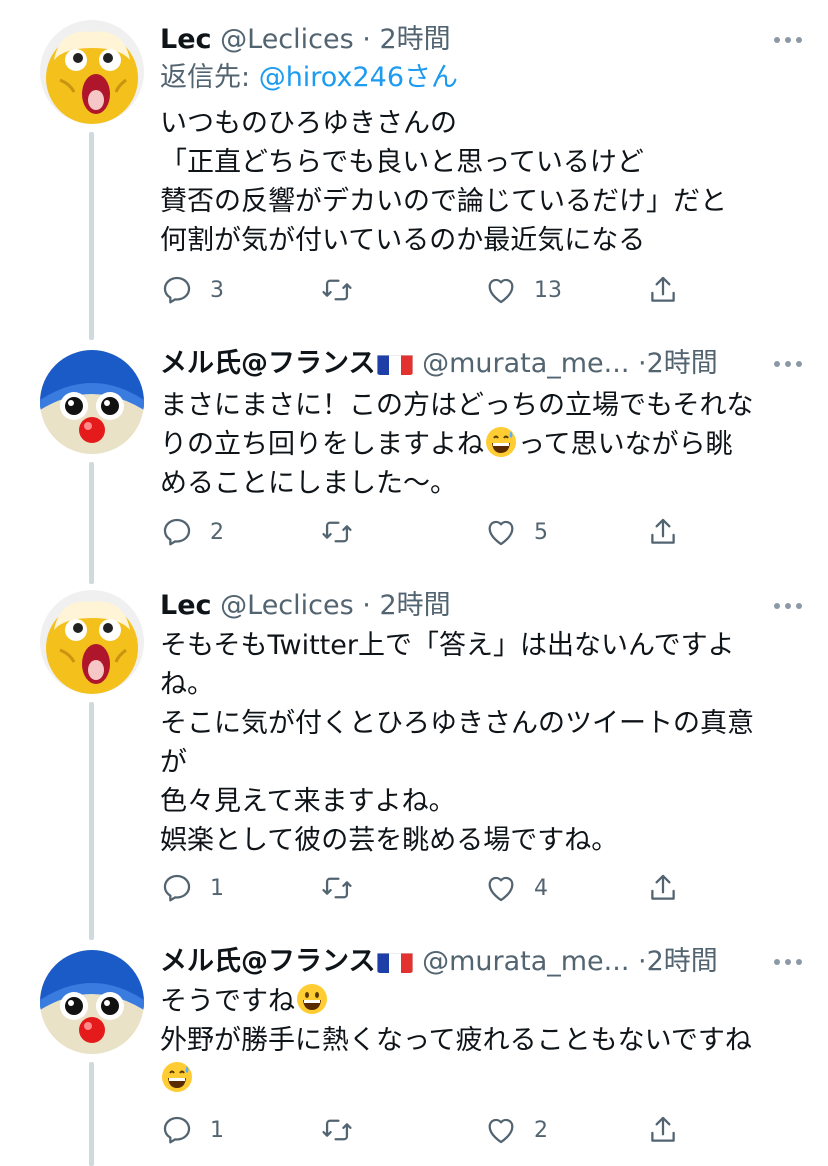  I want to click on like-button: 2, so click(516, 1130).